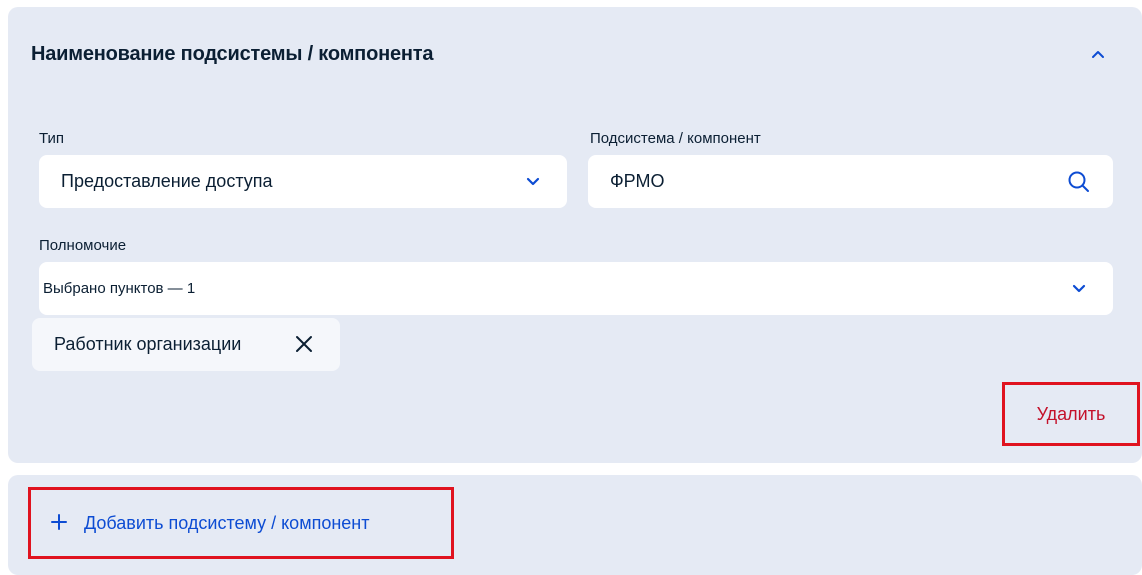  Describe the element at coordinates (232, 54) in the screenshot. I see `card-title: Наименование подсистемы / компонента` at that location.